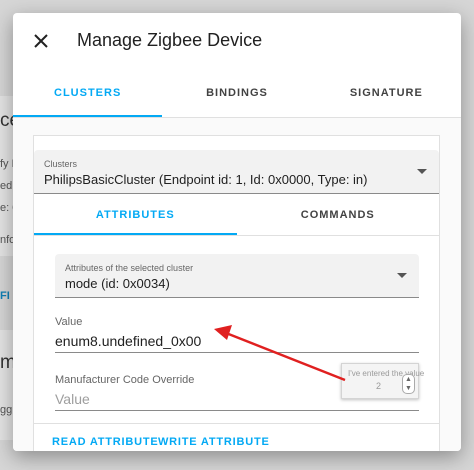  I want to click on manufacturer-code-label: Manufacturer Code Override, so click(125, 380).